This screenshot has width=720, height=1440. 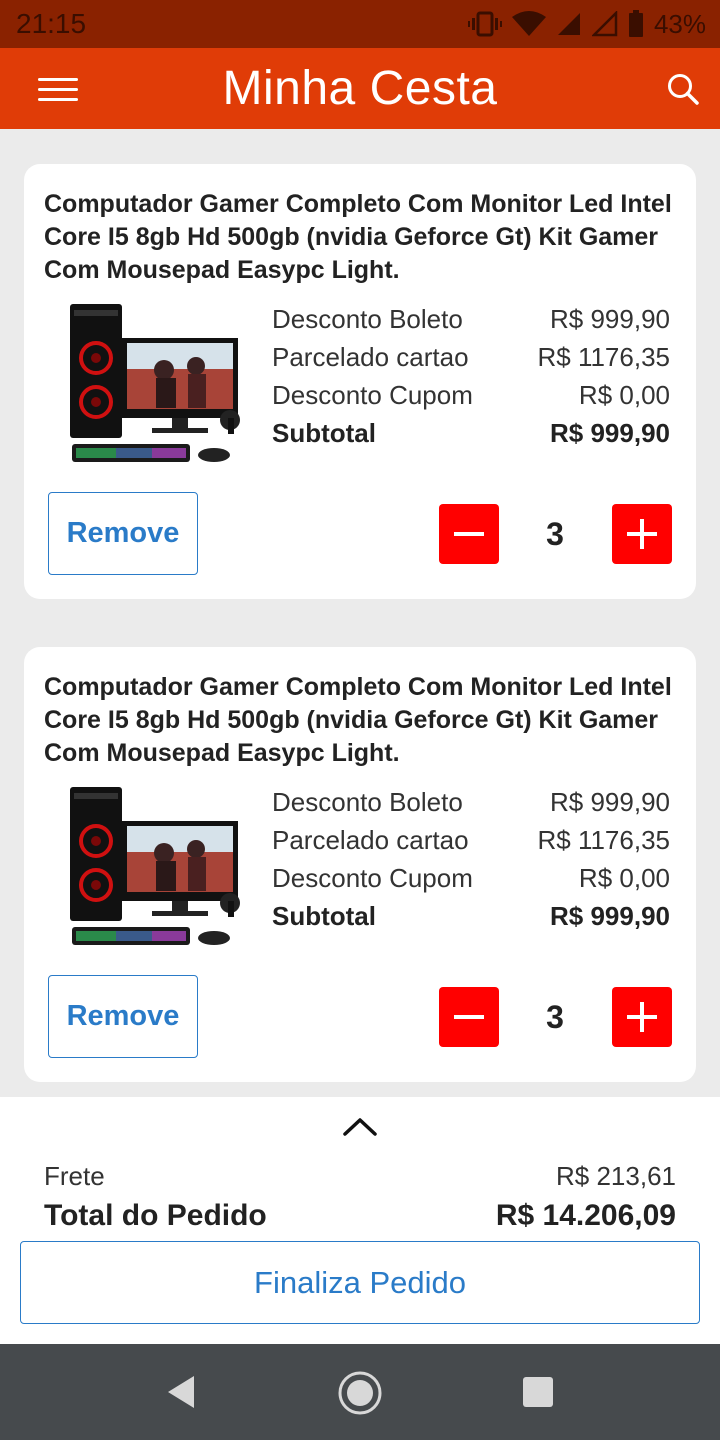 I want to click on home-icon, so click(x=360, y=1393).